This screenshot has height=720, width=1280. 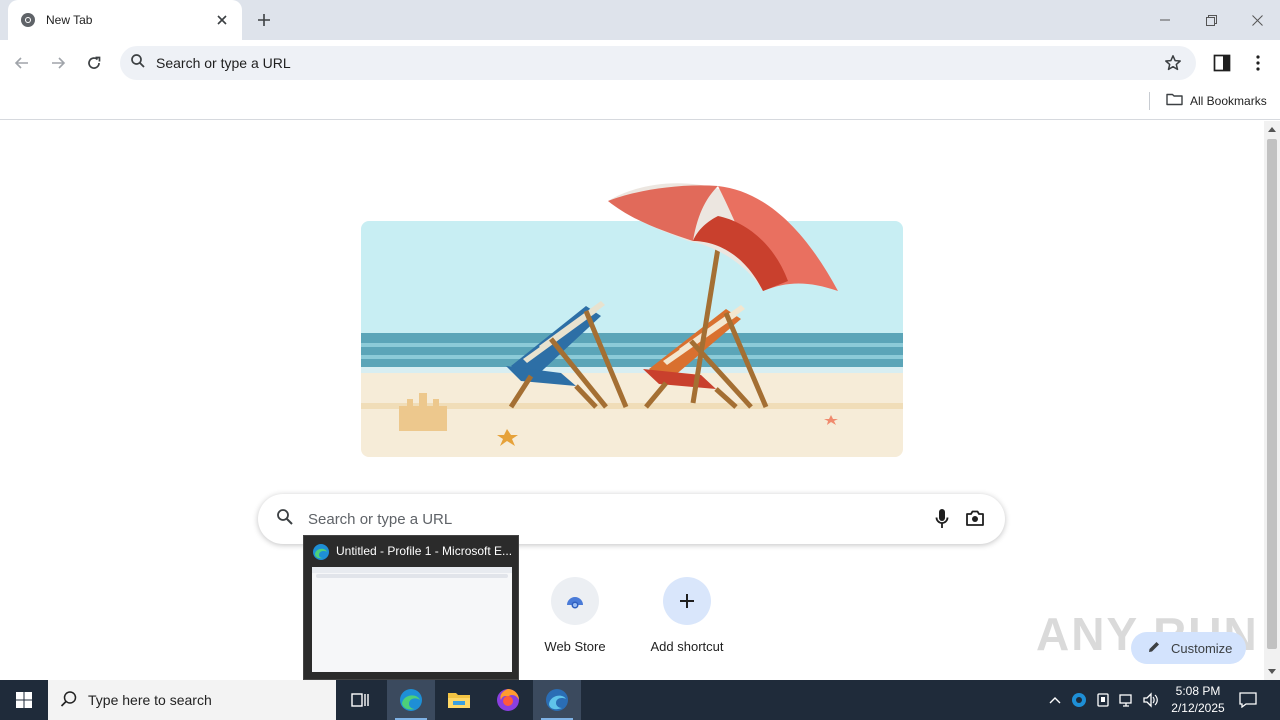 What do you see at coordinates (1248, 700) in the screenshot?
I see `notifications-icon` at bounding box center [1248, 700].